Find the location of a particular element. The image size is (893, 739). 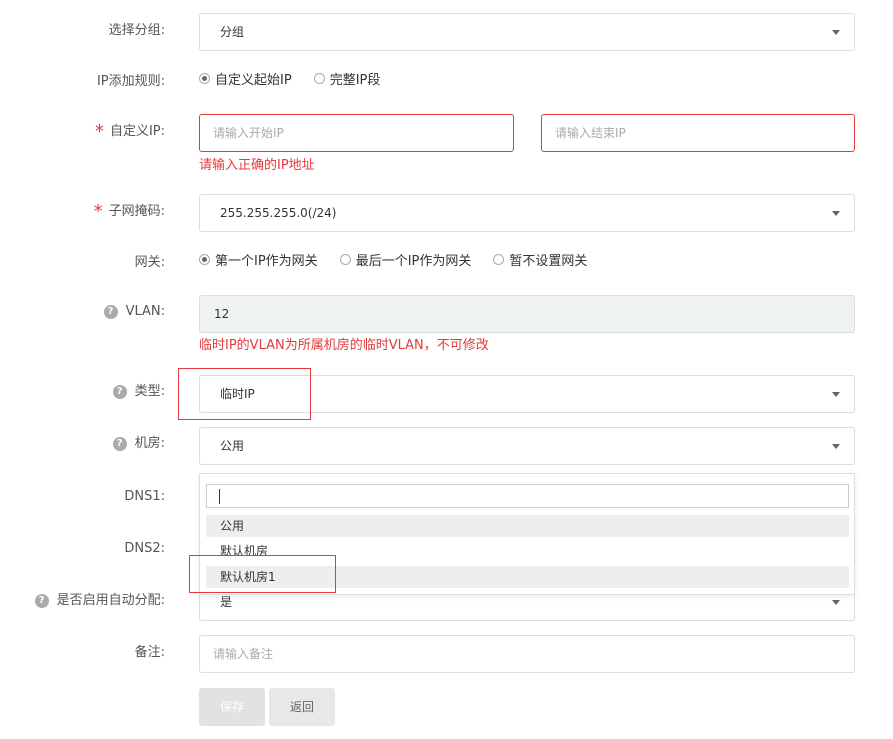

gateway-option-none: 暂不设置网关 is located at coordinates (540, 259).